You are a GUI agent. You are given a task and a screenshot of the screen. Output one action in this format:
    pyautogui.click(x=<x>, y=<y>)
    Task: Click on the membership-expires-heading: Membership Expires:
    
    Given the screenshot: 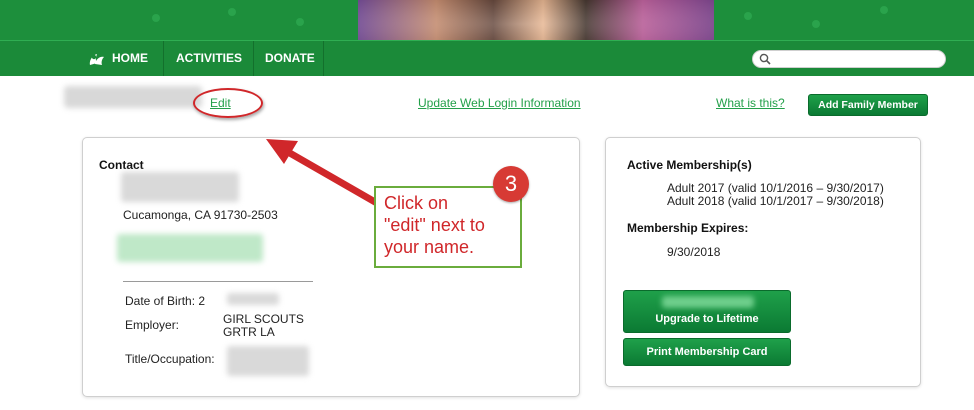 What is the action you would take?
    pyautogui.click(x=688, y=228)
    